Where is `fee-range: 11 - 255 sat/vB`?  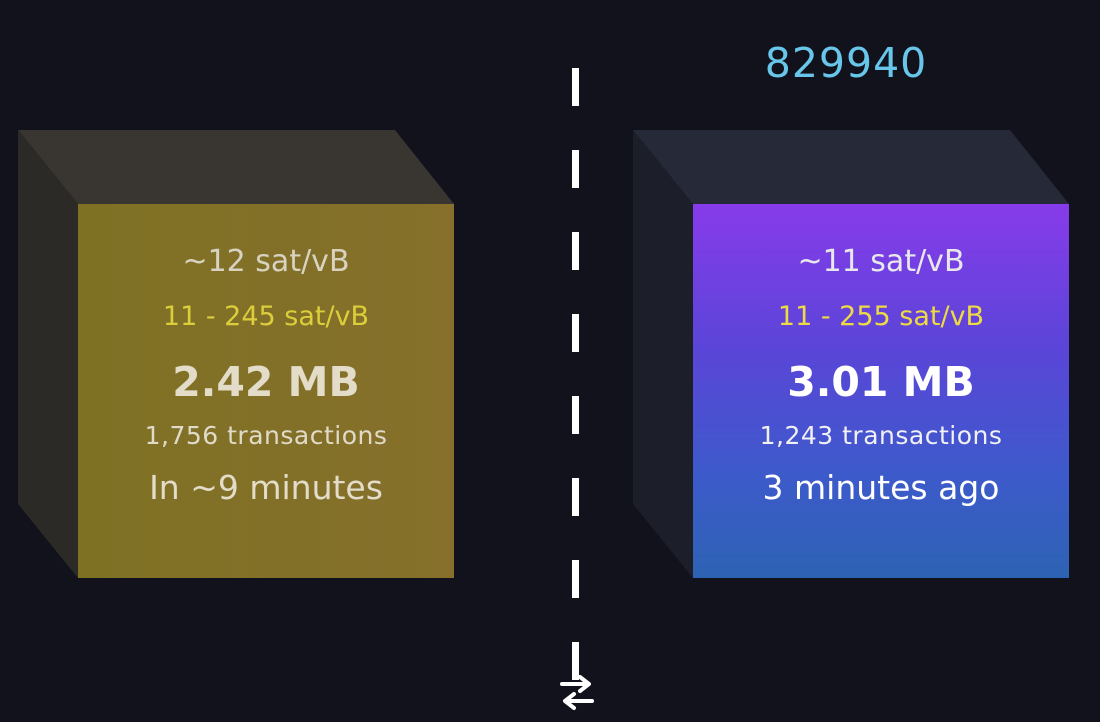 fee-range: 11 - 255 sat/vB is located at coordinates (881, 316).